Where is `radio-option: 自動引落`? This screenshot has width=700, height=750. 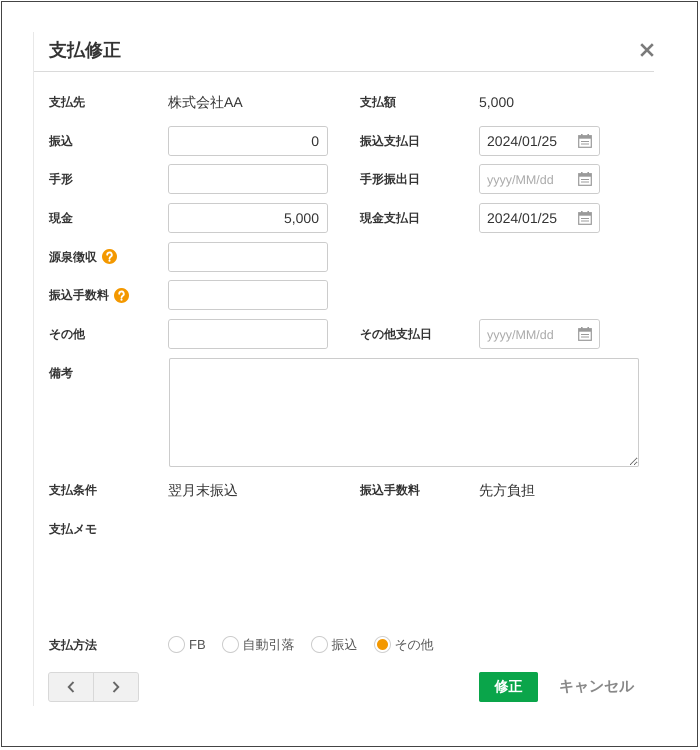
radio-option: 自動引落 is located at coordinates (258, 645).